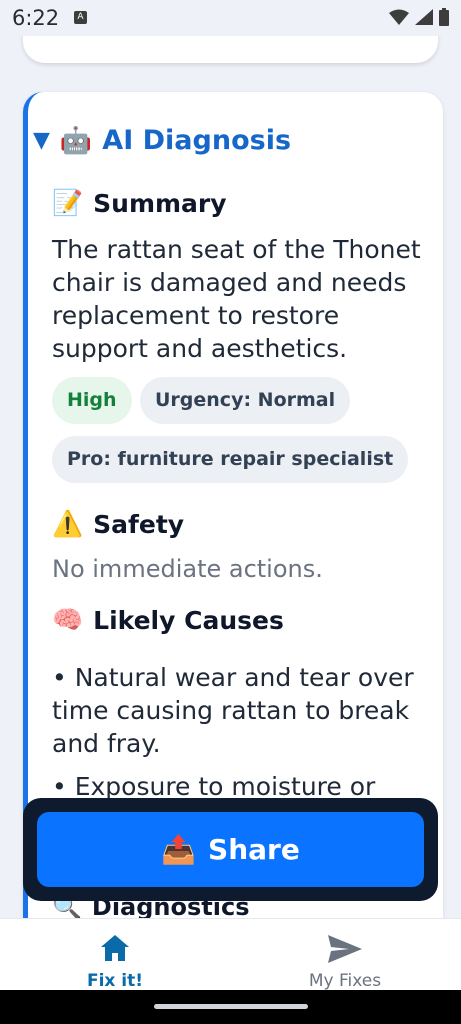  Describe the element at coordinates (230, 18) in the screenshot. I see `status-bar: 6:22 A` at that location.